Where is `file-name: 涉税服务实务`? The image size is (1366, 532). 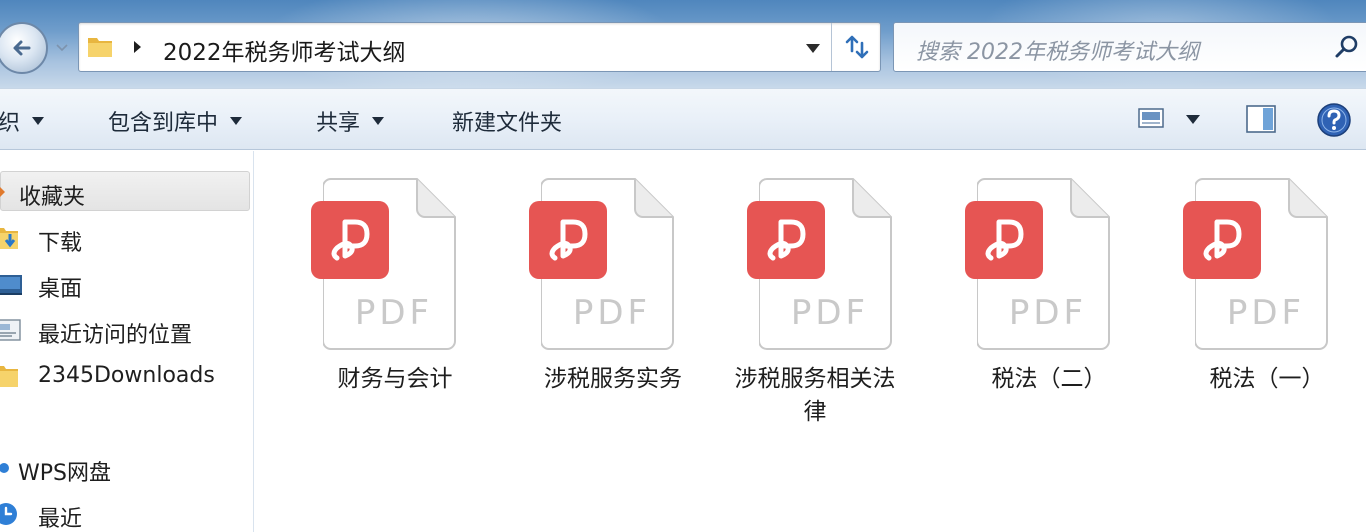
file-name: 涉税服务实务 is located at coordinates (613, 379).